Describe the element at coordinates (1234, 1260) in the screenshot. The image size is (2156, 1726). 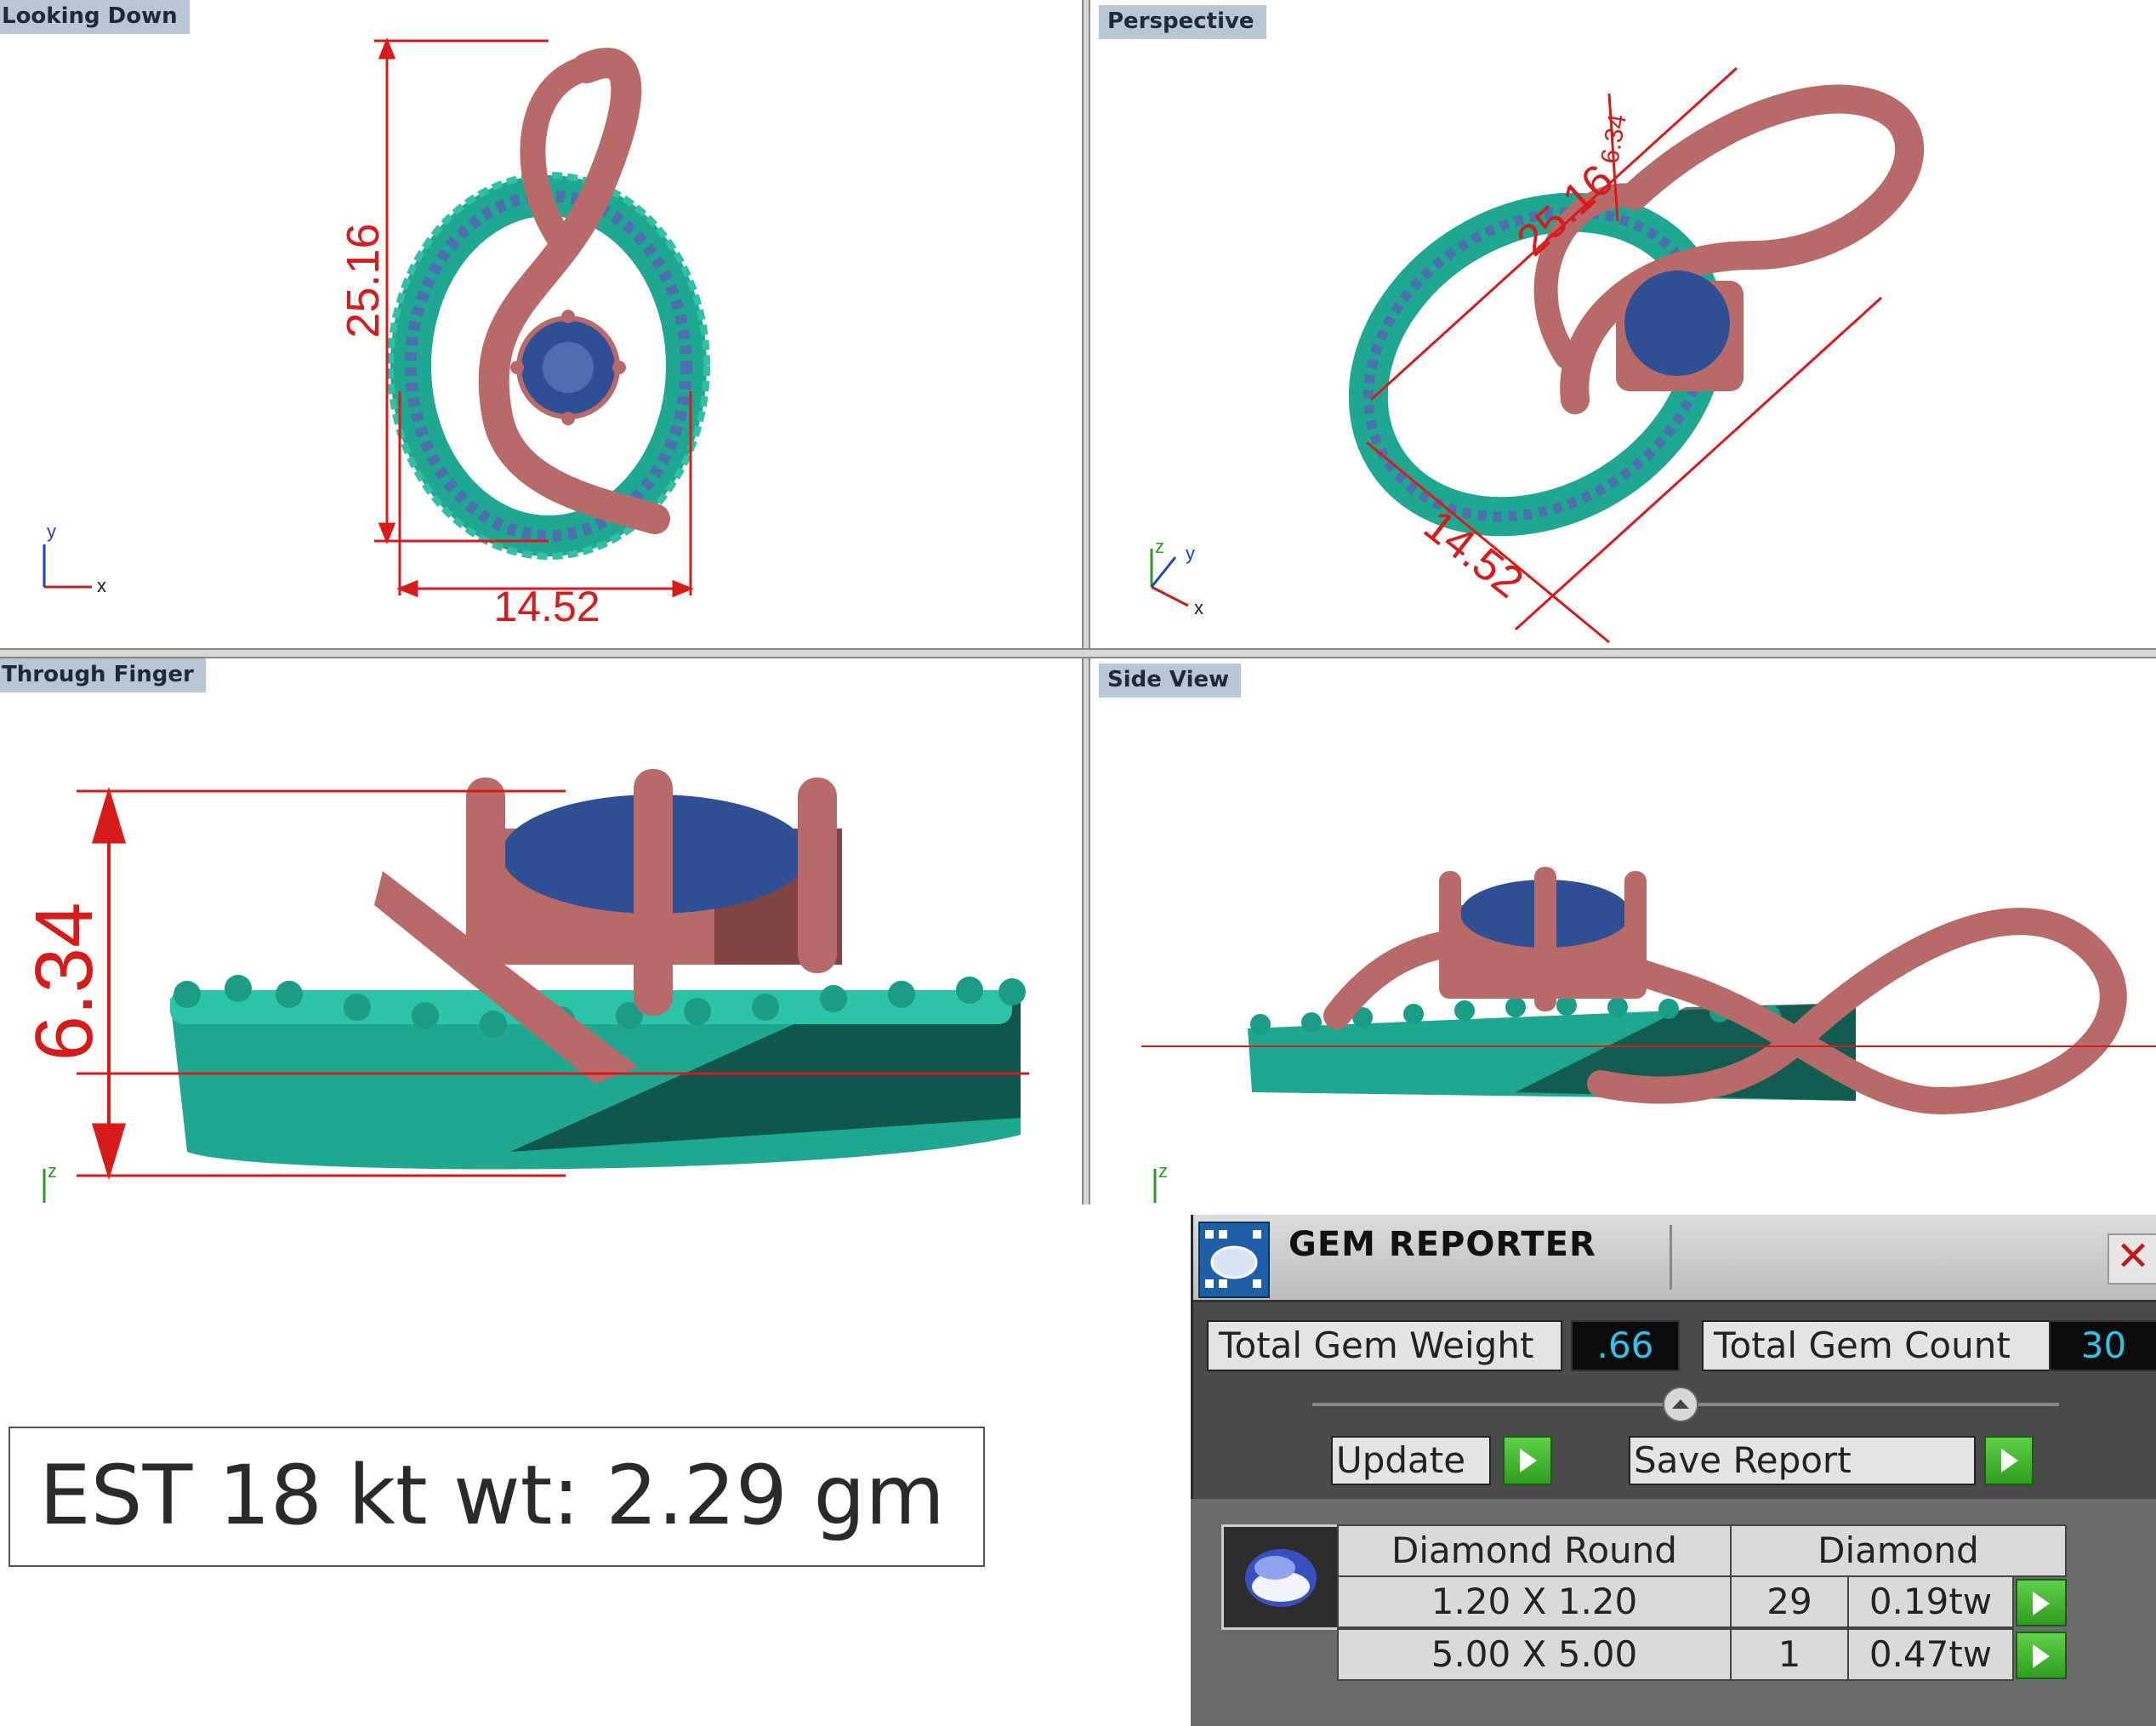
I see `gem-reporter-logo-icon` at that location.